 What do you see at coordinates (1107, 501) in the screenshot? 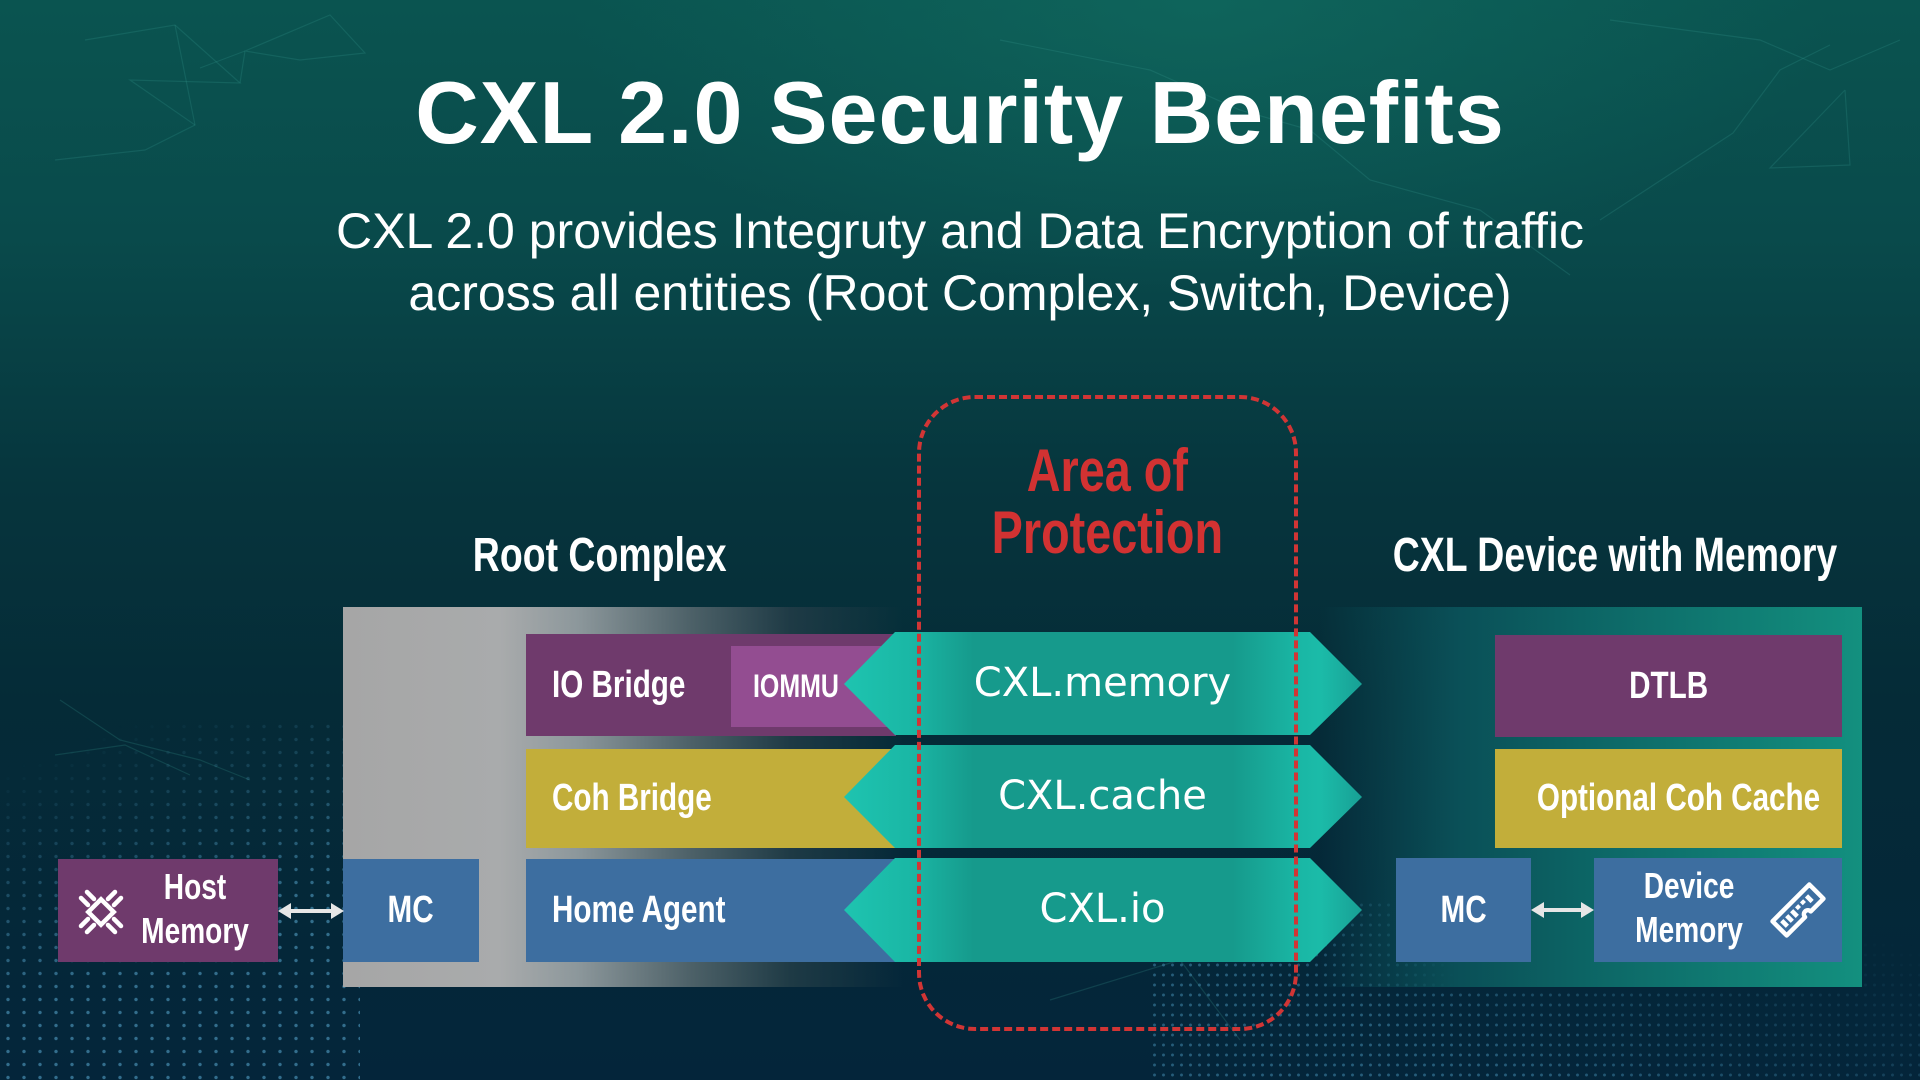
I see `area-of-protection-label: Area of Protection` at bounding box center [1107, 501].